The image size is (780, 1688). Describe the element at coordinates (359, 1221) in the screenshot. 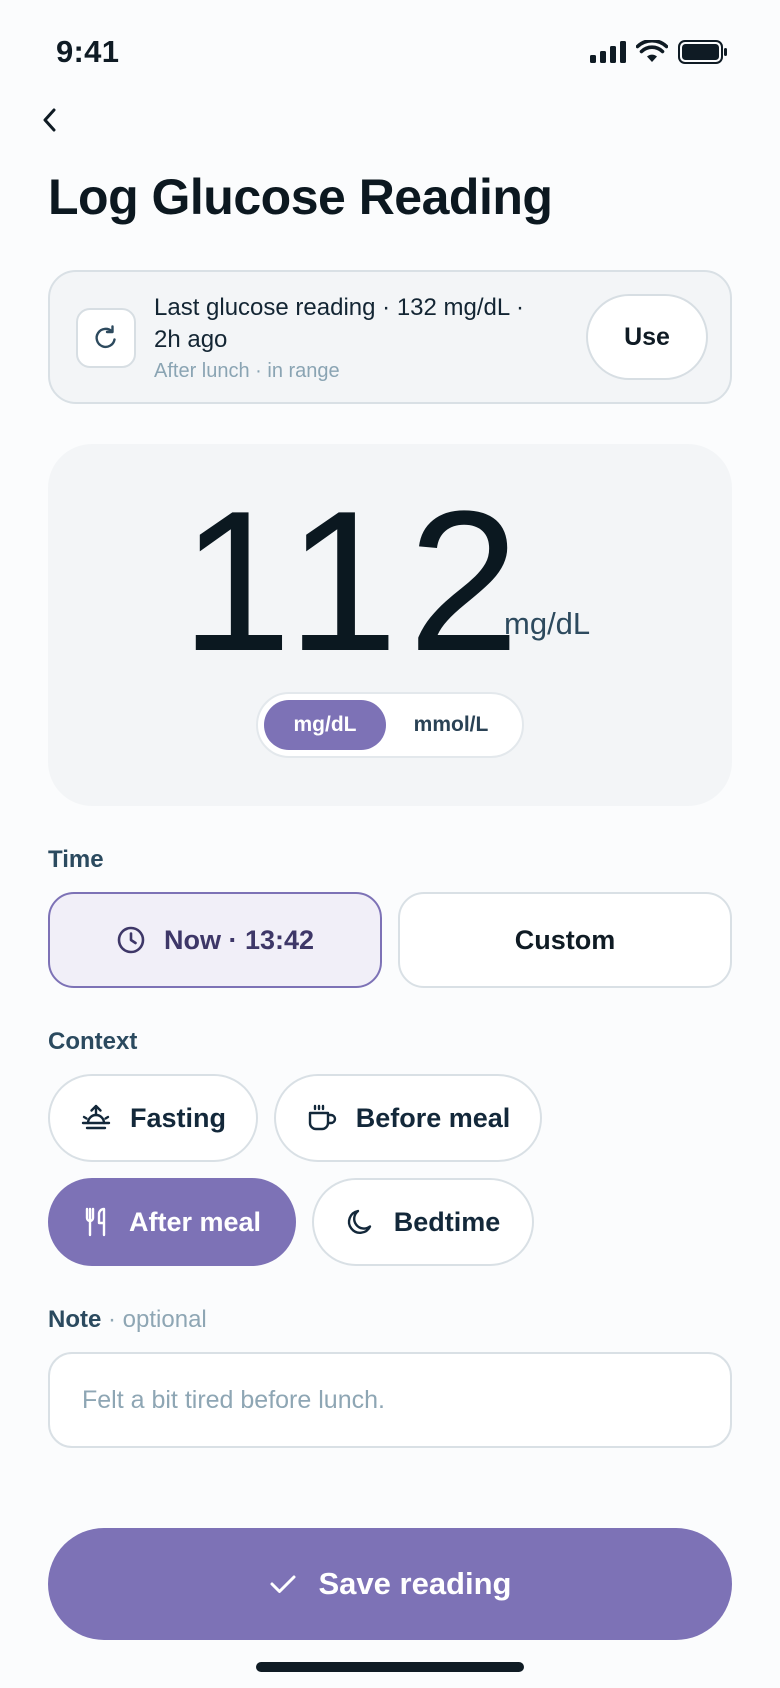

I see `moon-icon` at that location.